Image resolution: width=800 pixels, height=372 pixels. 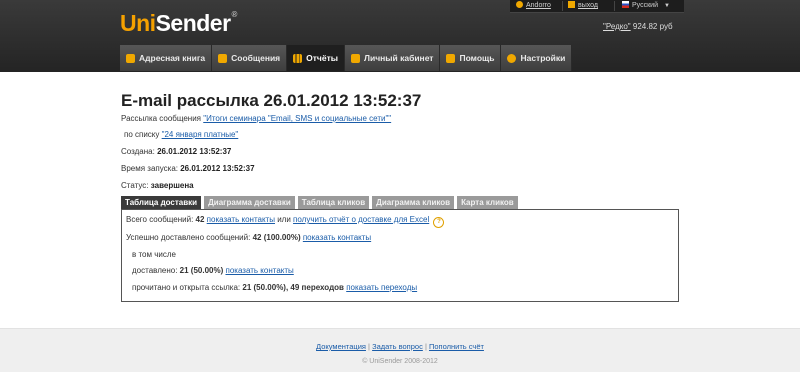 What do you see at coordinates (439, 222) in the screenshot?
I see `help-question-icon: ?` at bounding box center [439, 222].